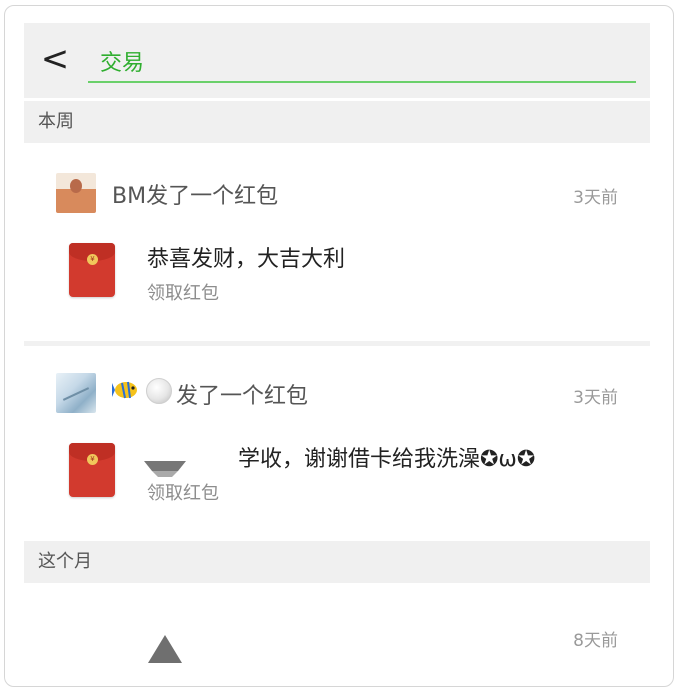 The width and height of the screenshot is (680, 687). Describe the element at coordinates (337, 562) in the screenshot. I see `section-header-this-month: 这个月` at that location.